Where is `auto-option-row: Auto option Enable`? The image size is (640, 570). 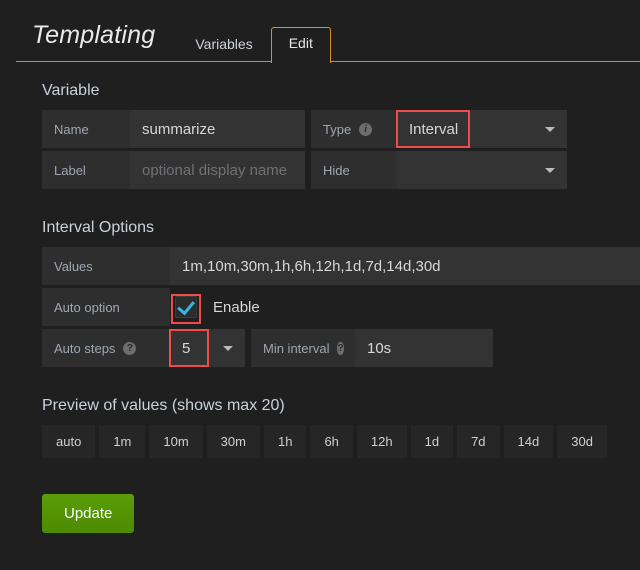
auto-option-row: Auto option Enable is located at coordinates (341, 307).